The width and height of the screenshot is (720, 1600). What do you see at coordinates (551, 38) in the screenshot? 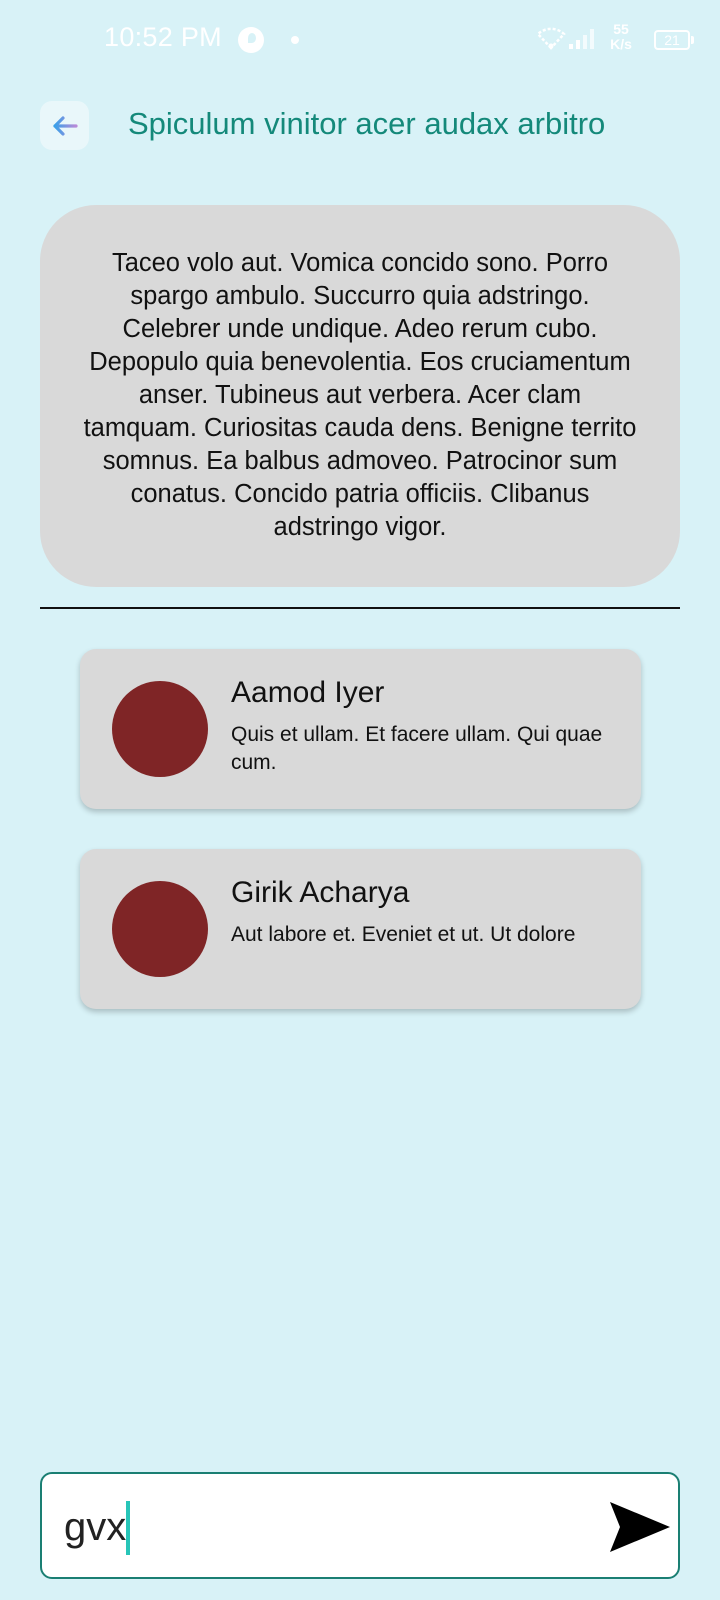
I see `wifi-icon` at bounding box center [551, 38].